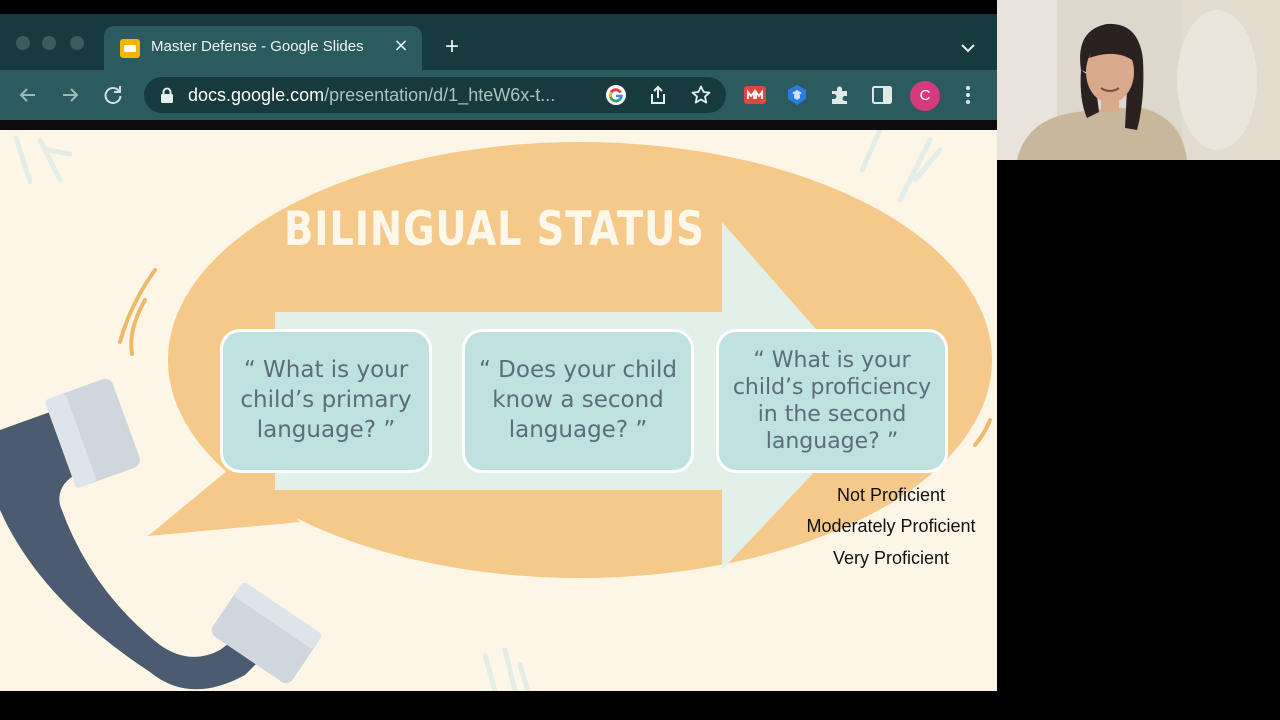 Image resolution: width=1280 pixels, height=720 pixels. I want to click on extension-blue-icon, so click(797, 95).